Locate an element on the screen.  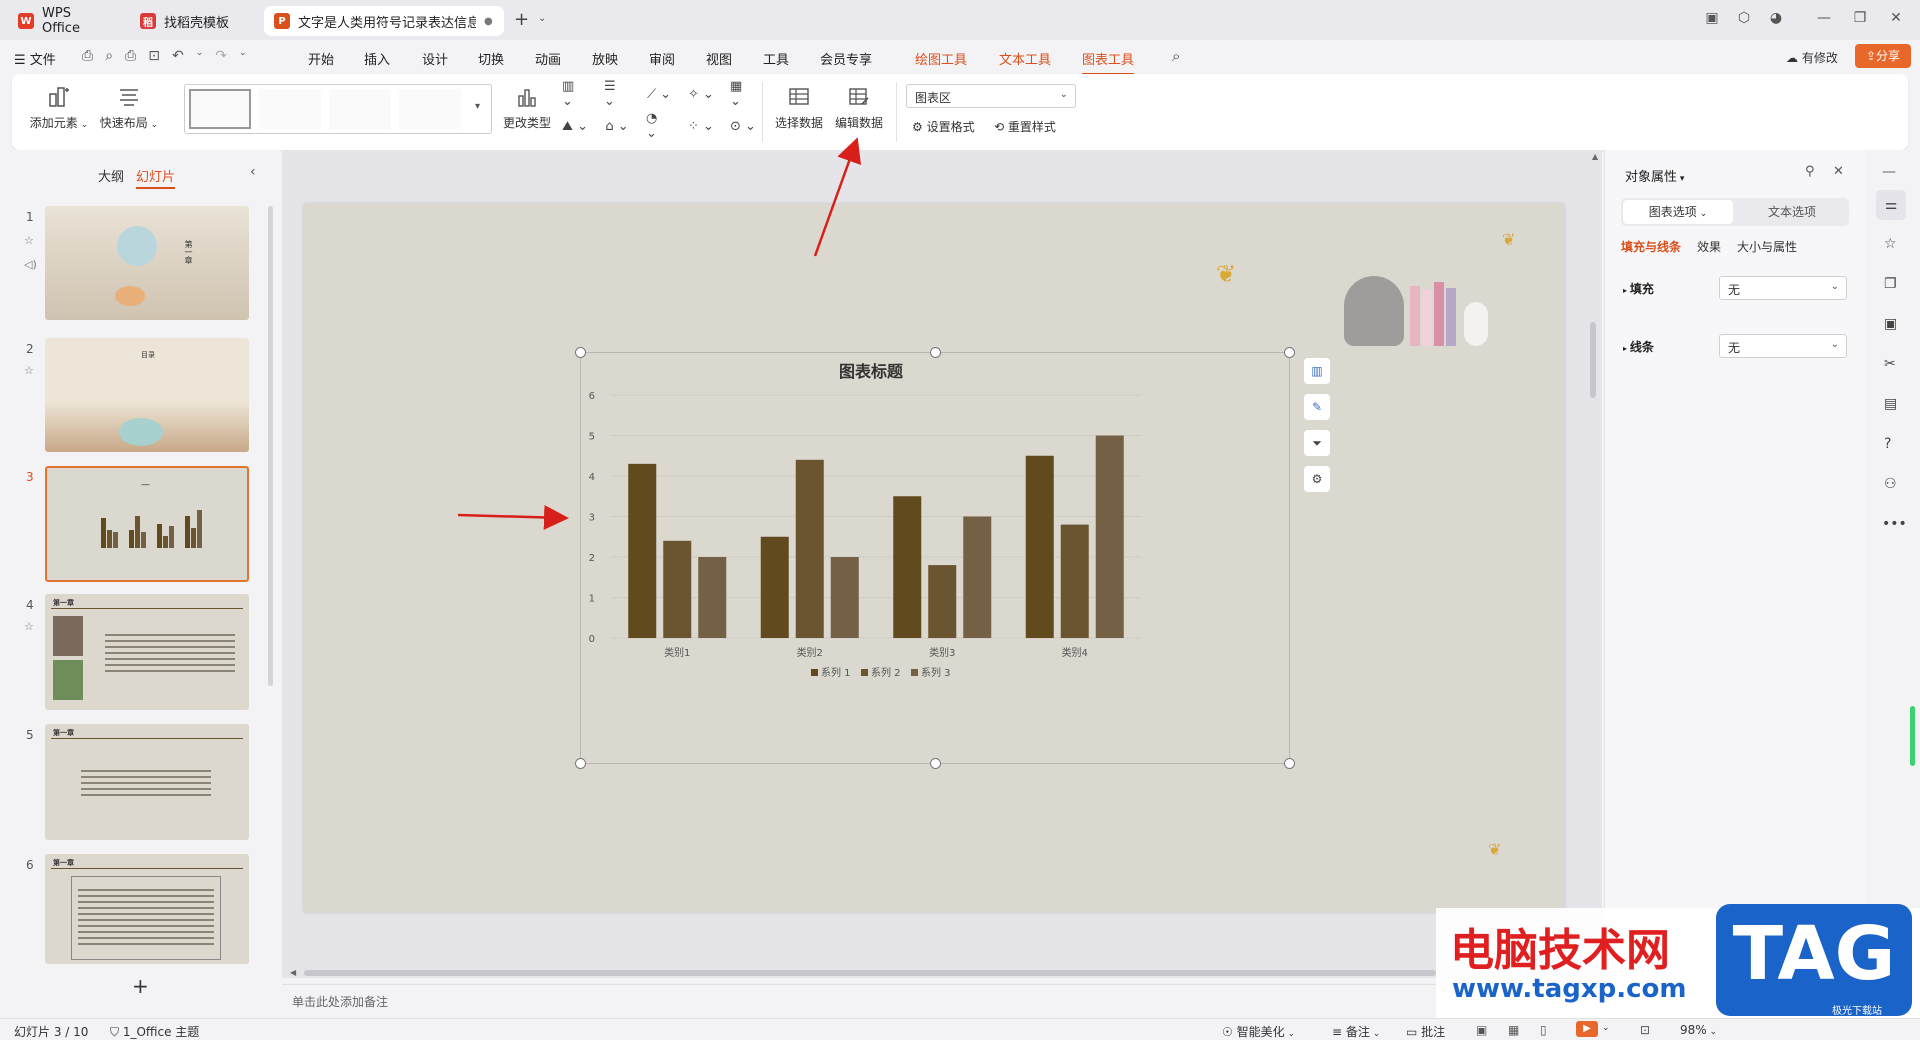
new-tab-icon: + is located at coordinates (521, 19).